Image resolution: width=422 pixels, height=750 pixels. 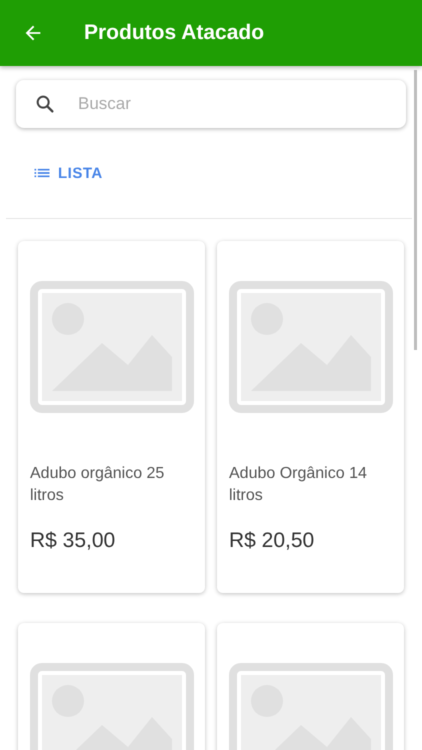 I want to click on product-name: Adubo Orgânico 14 litros, so click(x=298, y=485).